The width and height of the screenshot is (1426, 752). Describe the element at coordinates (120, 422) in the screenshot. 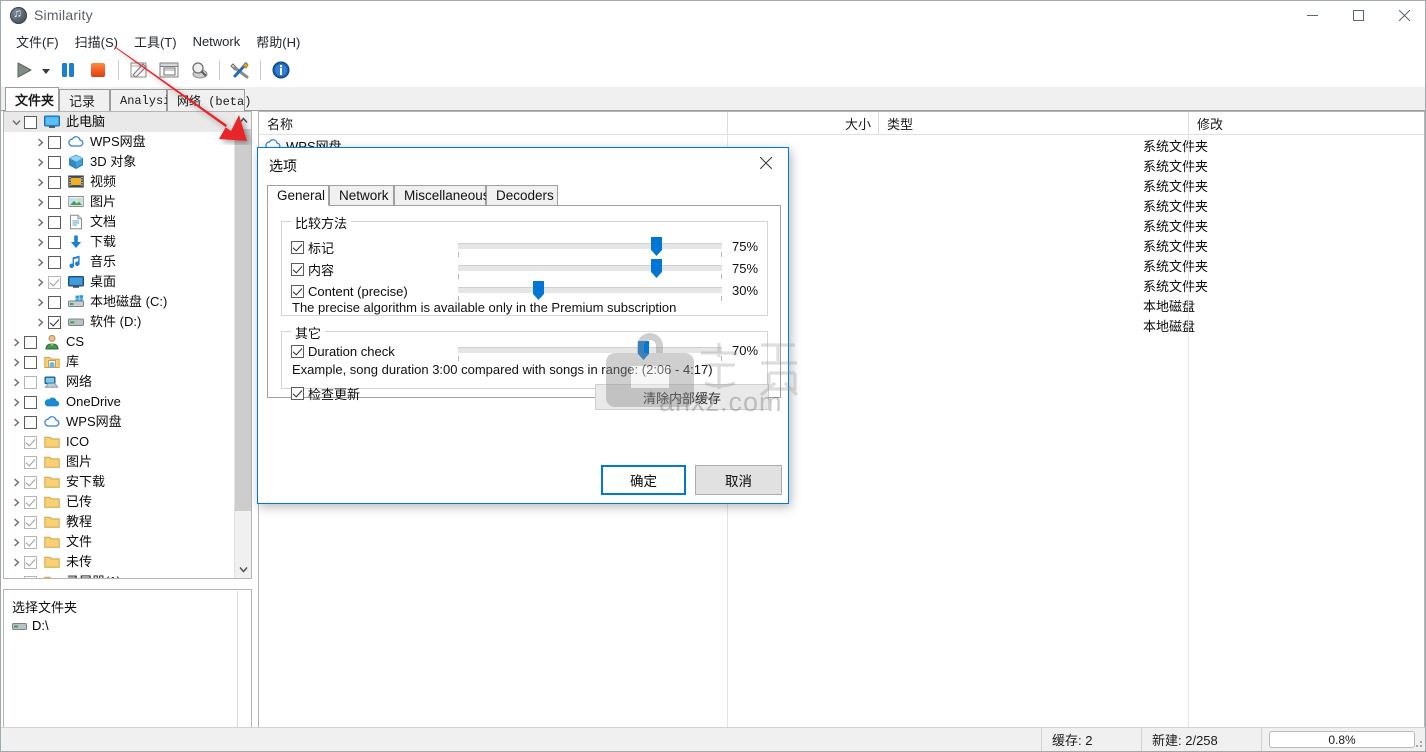

I see `tree-item-15: WPS网盘` at that location.